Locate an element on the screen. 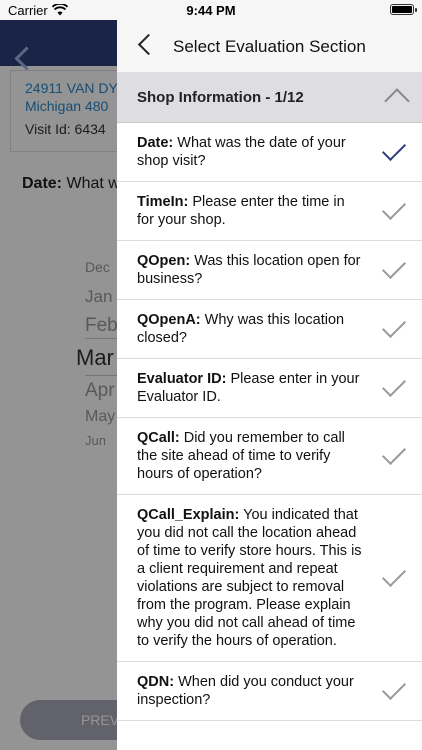 The height and width of the screenshot is (750, 422). status-time: 9:44 PM is located at coordinates (211, 10).